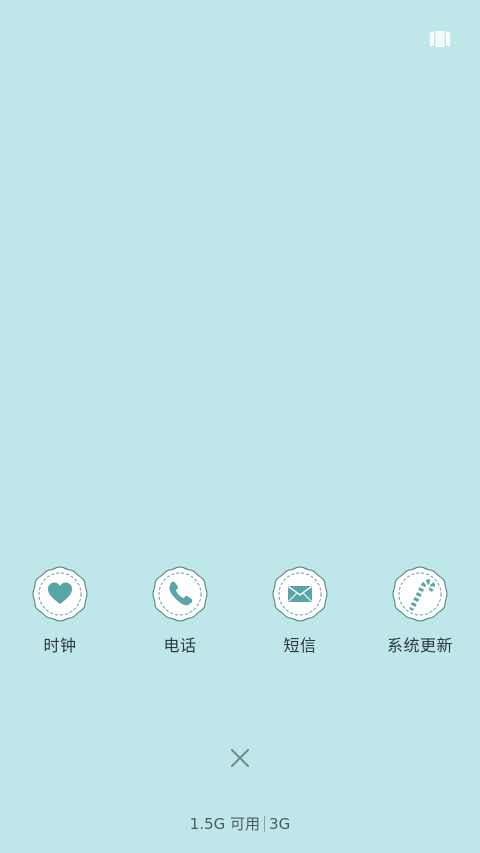 This screenshot has height=853, width=480. Describe the element at coordinates (265, 824) in the screenshot. I see `divider` at that location.